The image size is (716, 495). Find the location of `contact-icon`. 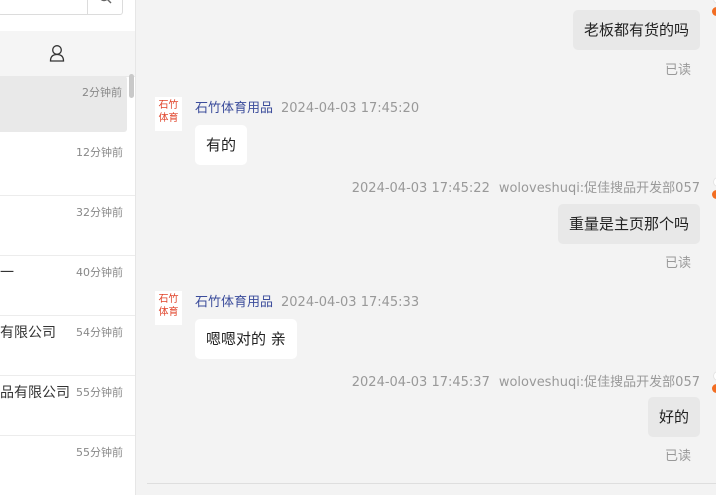

contact-icon is located at coordinates (57, 53).